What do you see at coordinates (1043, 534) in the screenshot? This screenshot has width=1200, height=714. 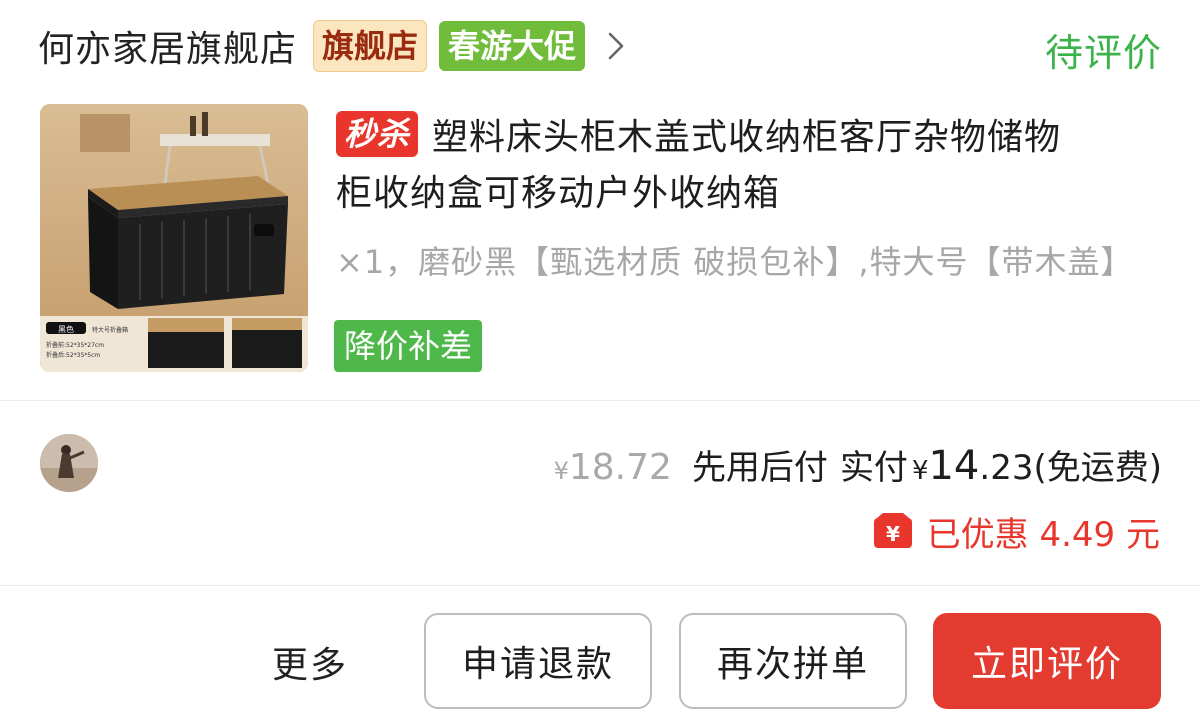 I see `discount-amount: 已优惠 4.49 元` at bounding box center [1043, 534].